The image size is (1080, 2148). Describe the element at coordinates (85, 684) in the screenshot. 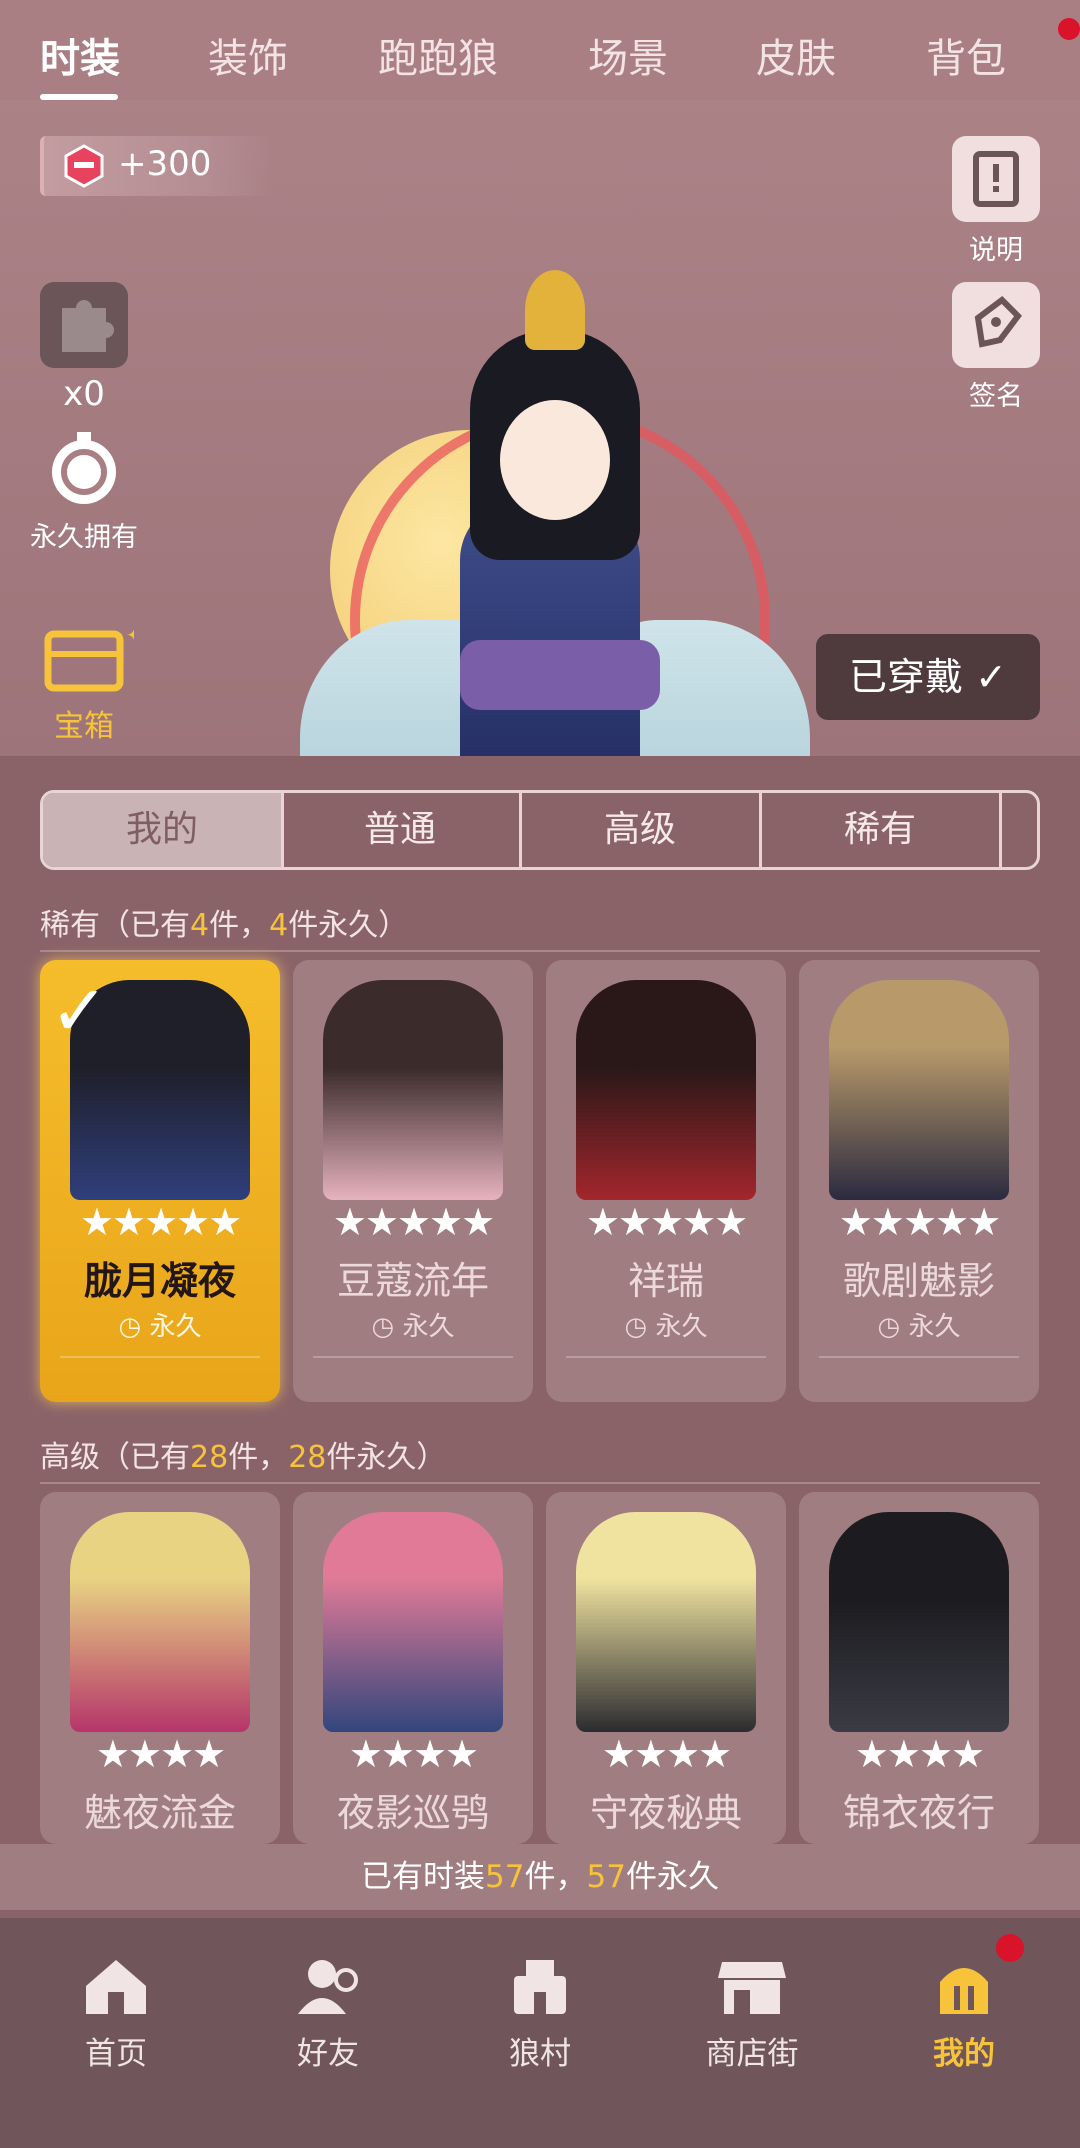

I see `chest-button: ✦ 宝箱` at that location.